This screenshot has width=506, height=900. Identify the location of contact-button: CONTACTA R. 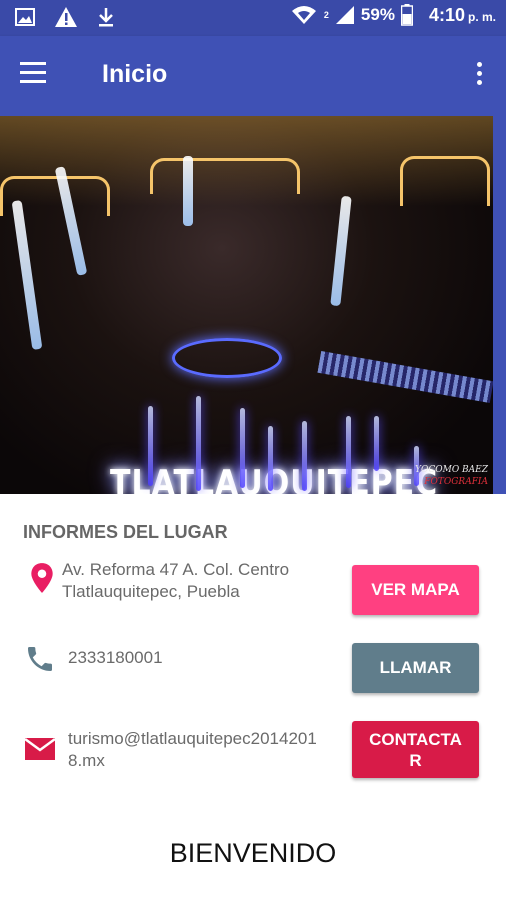
(415, 749).